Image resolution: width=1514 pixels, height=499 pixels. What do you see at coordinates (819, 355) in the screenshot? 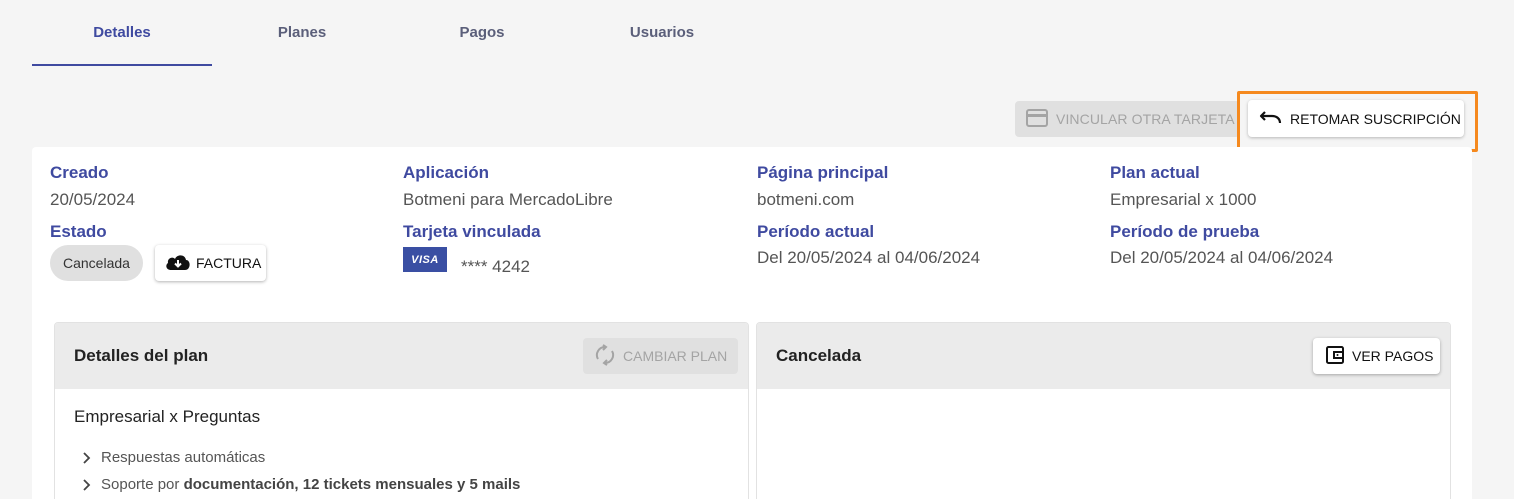
I see `status-panel-title: Cancelada` at bounding box center [819, 355].